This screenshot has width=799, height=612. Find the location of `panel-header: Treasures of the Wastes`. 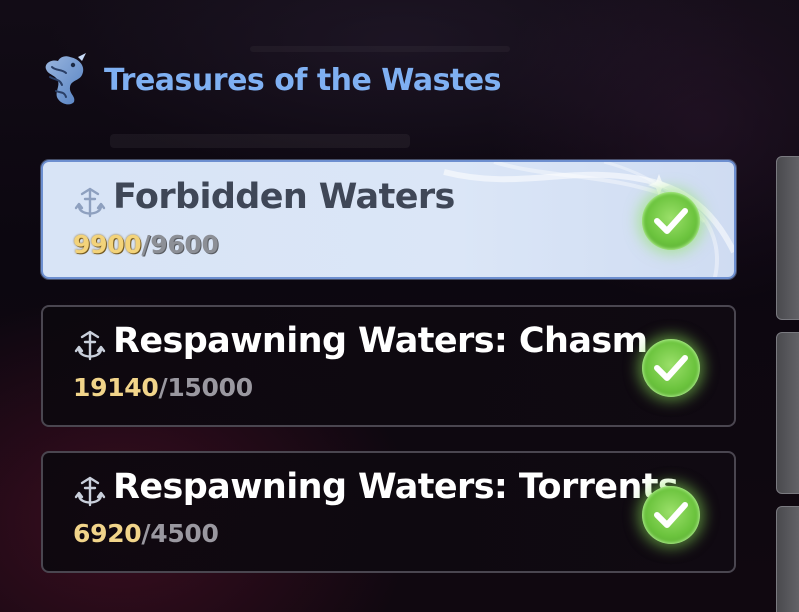

panel-header: Treasures of the Wastes is located at coordinates (269, 80).